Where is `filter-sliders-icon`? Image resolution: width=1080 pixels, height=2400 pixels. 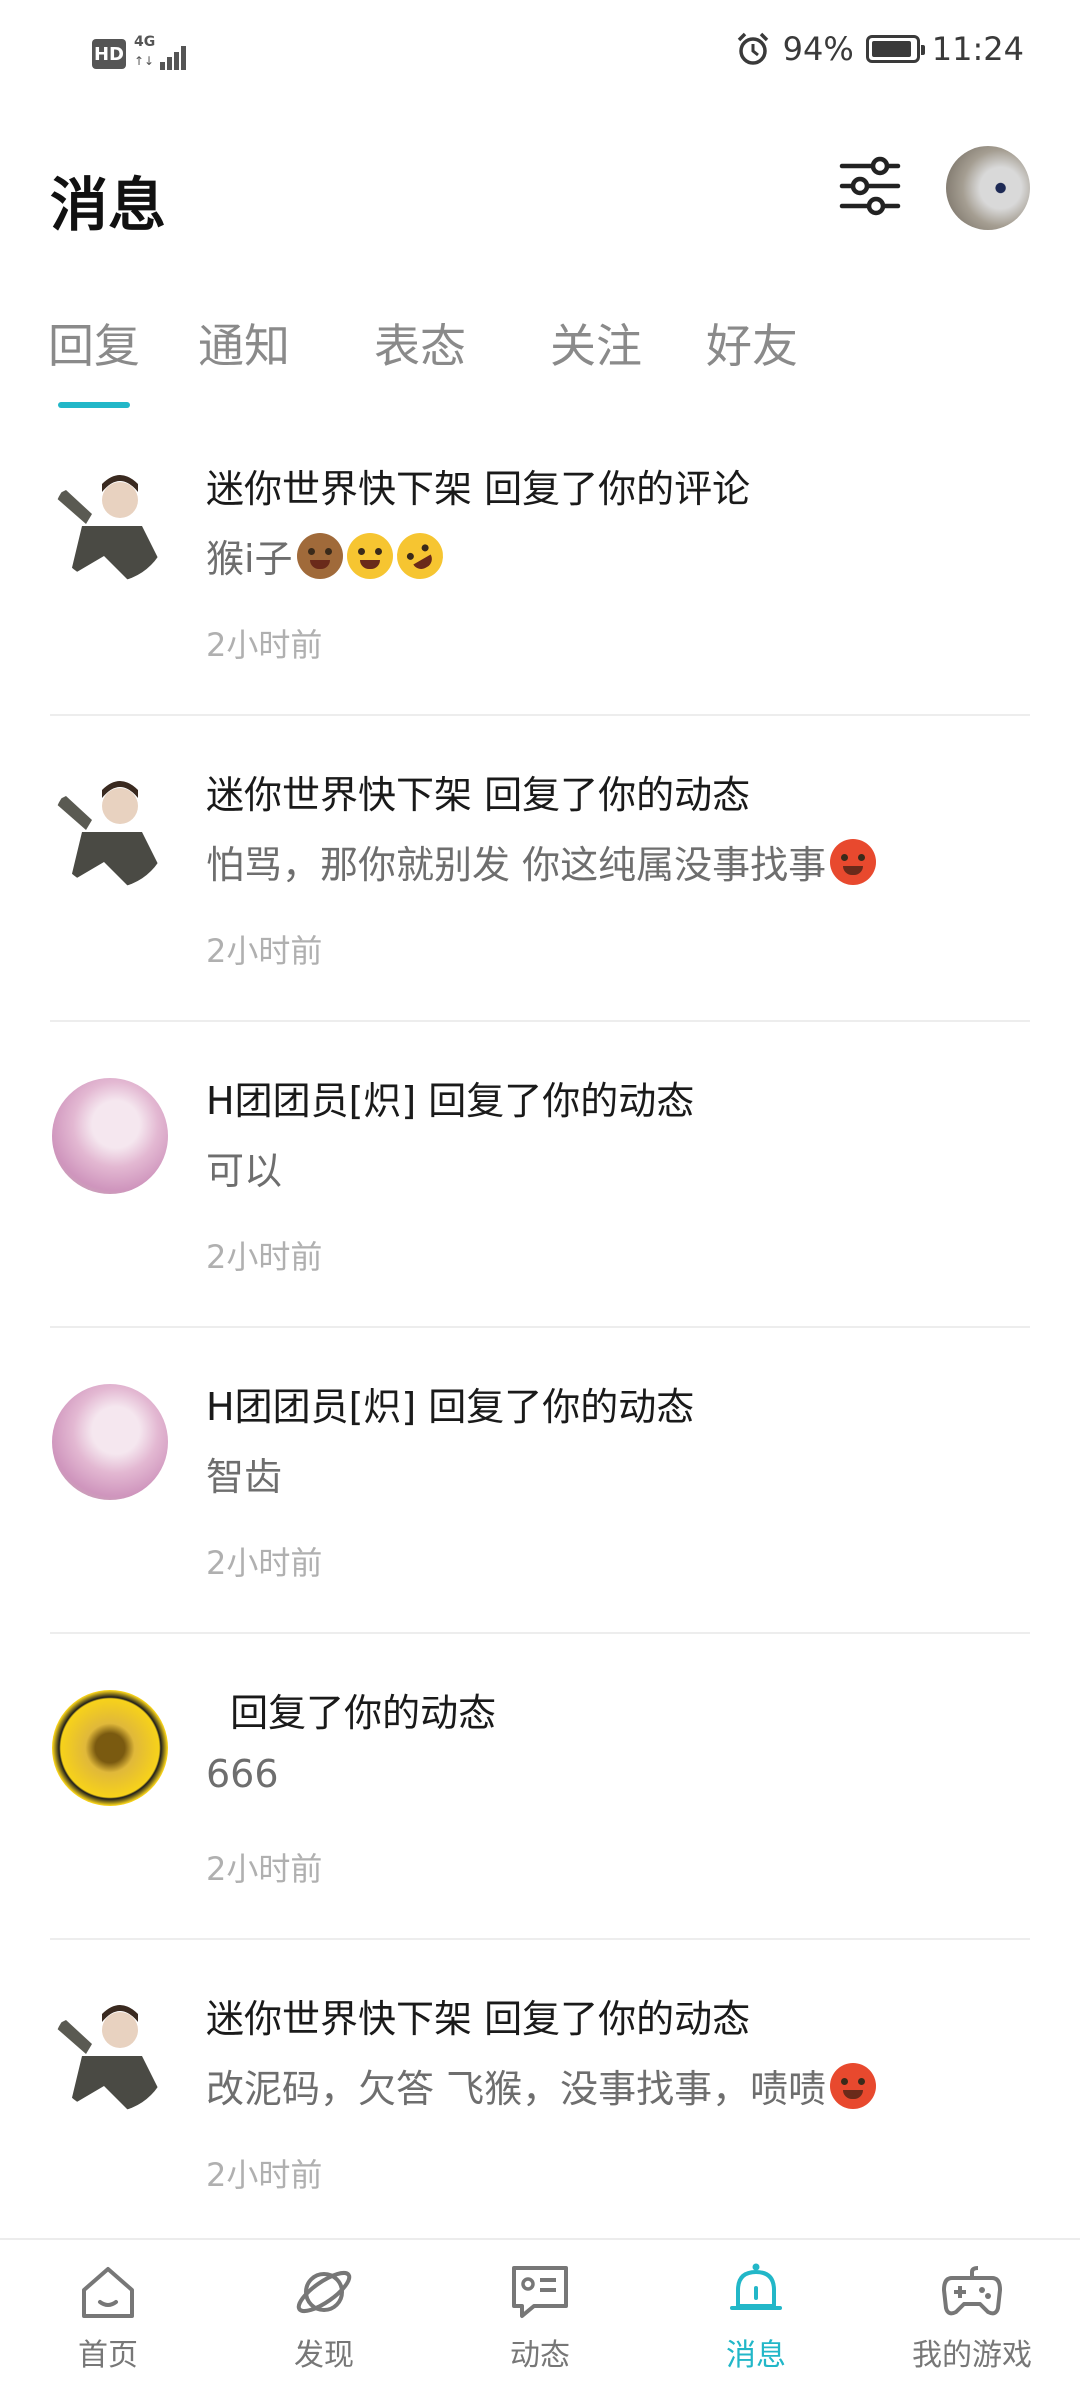
filter-sliders-icon is located at coordinates (870, 186).